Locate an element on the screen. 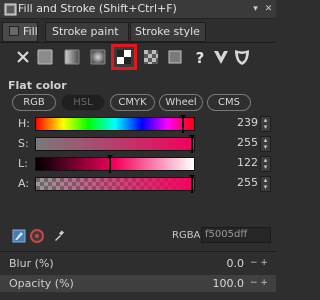 The width and height of the screenshot is (320, 300). color-managed-icon is located at coordinates (37, 236).